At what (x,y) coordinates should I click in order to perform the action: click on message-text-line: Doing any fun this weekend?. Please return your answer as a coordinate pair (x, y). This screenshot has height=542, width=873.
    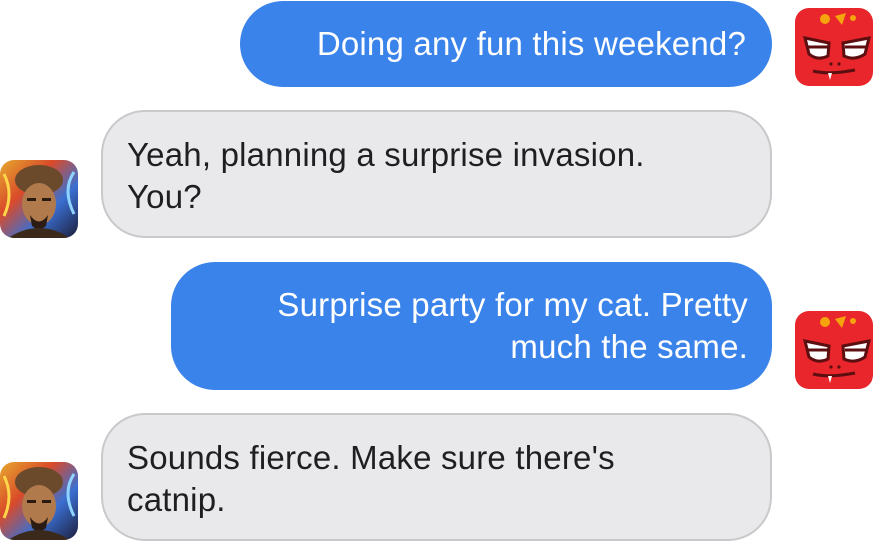
    Looking at the image, I should click on (531, 43).